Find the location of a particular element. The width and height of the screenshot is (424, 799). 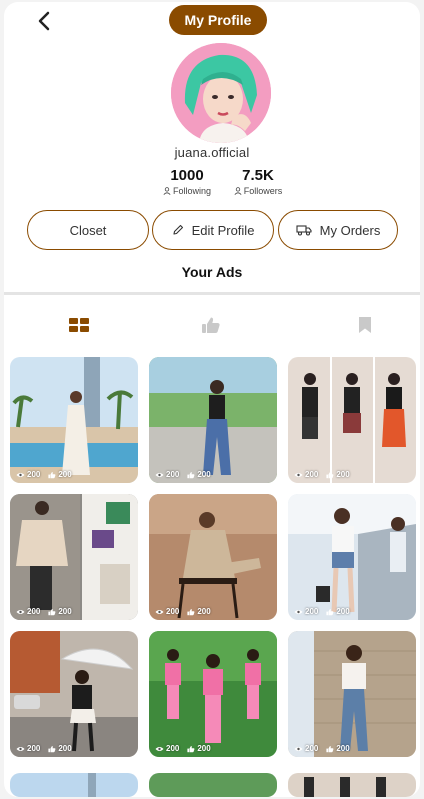

following-stat: 1000 Following is located at coordinates (187, 181).